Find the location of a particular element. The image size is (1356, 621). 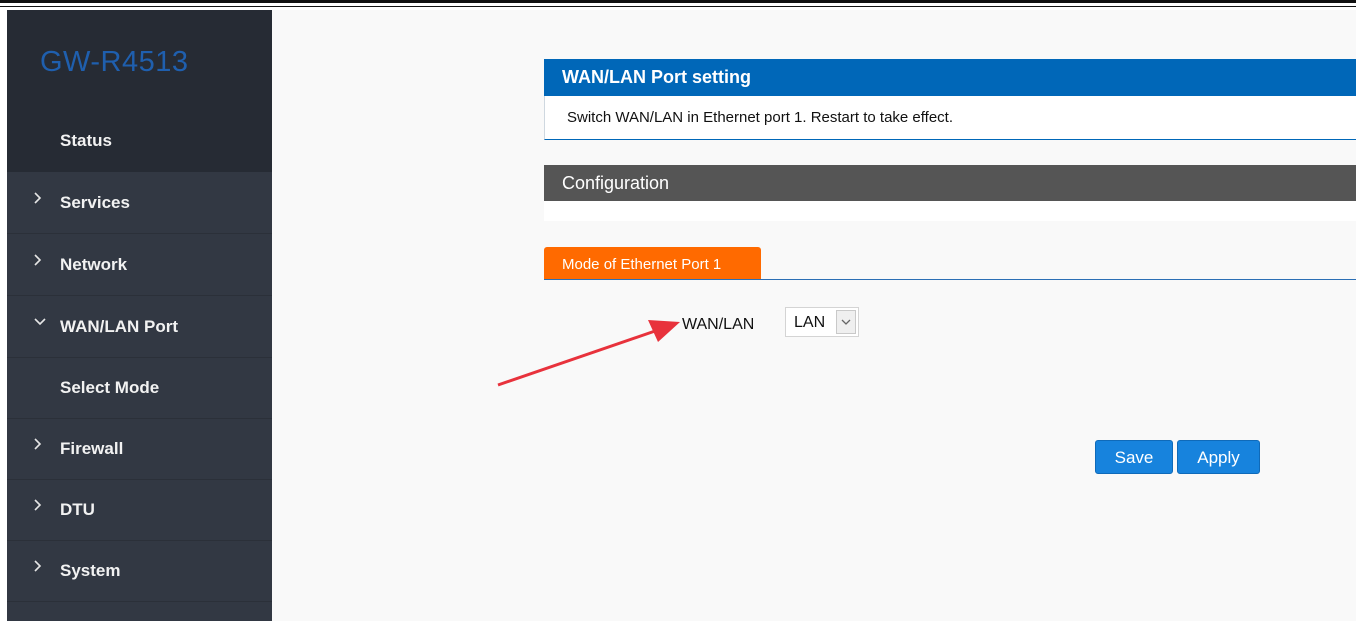

sidebar-item-label: Services is located at coordinates (95, 202).